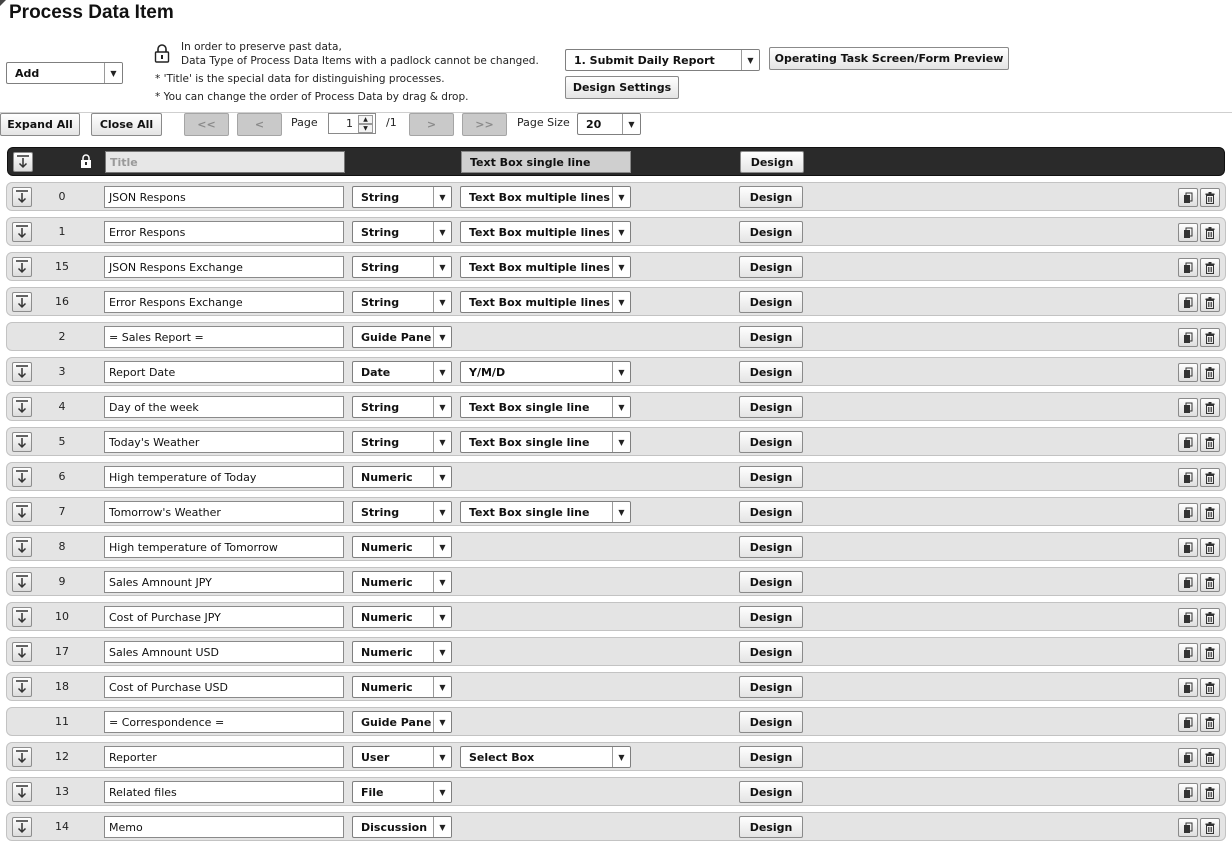 This screenshot has height=845, width=1232. Describe the element at coordinates (40, 124) in the screenshot. I see `expand-all-button: Expand All` at that location.